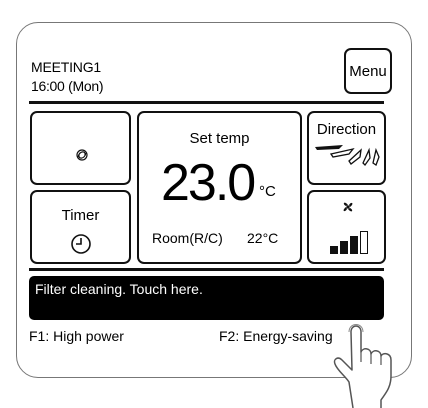 This screenshot has height=408, width=428. I want to click on timer-label: Timer, so click(80, 215).